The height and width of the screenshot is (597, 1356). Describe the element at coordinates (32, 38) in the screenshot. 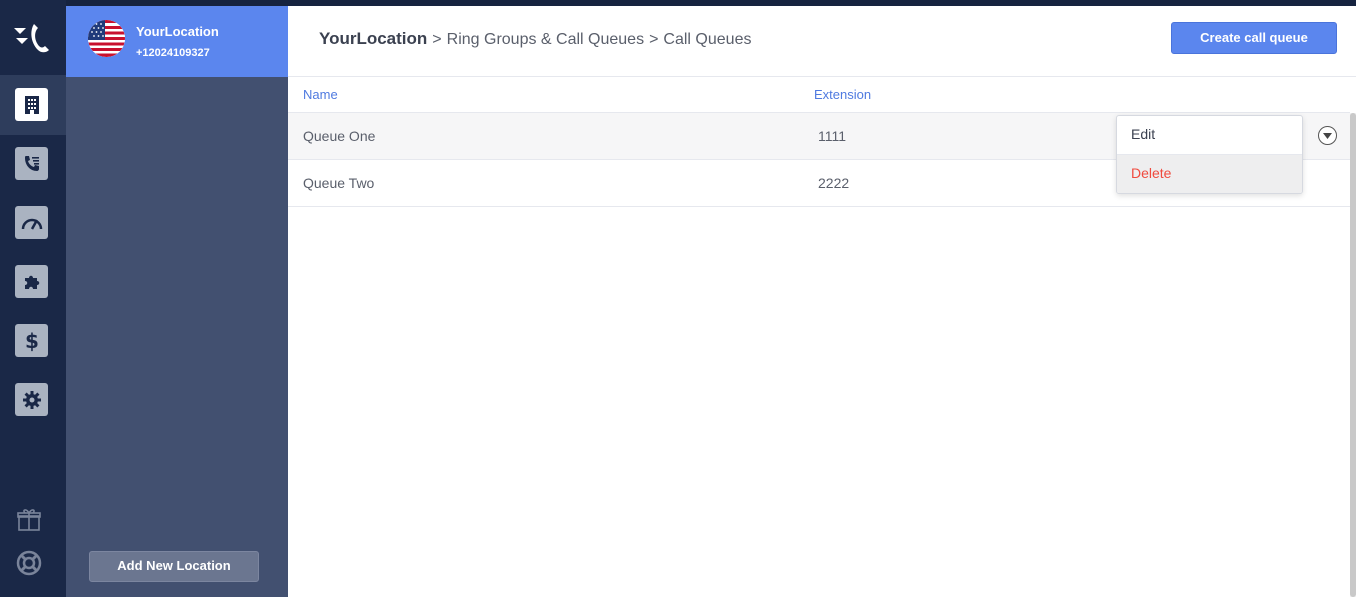

I see `app-logo-icon` at that location.